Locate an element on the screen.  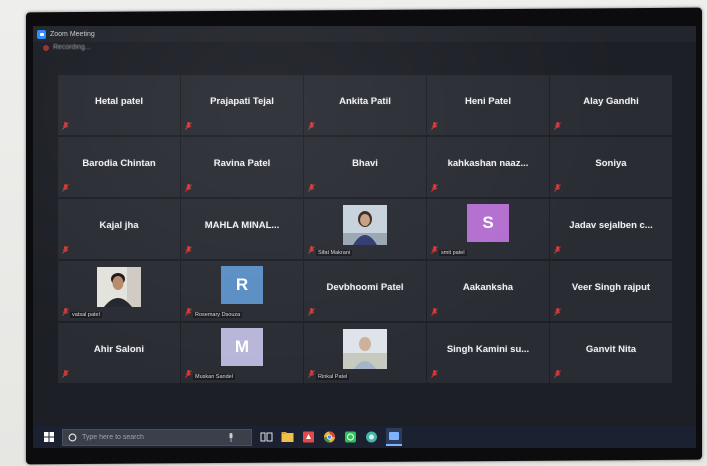
participant-name: Devbhoomi Patel is located at coordinates (365, 287).